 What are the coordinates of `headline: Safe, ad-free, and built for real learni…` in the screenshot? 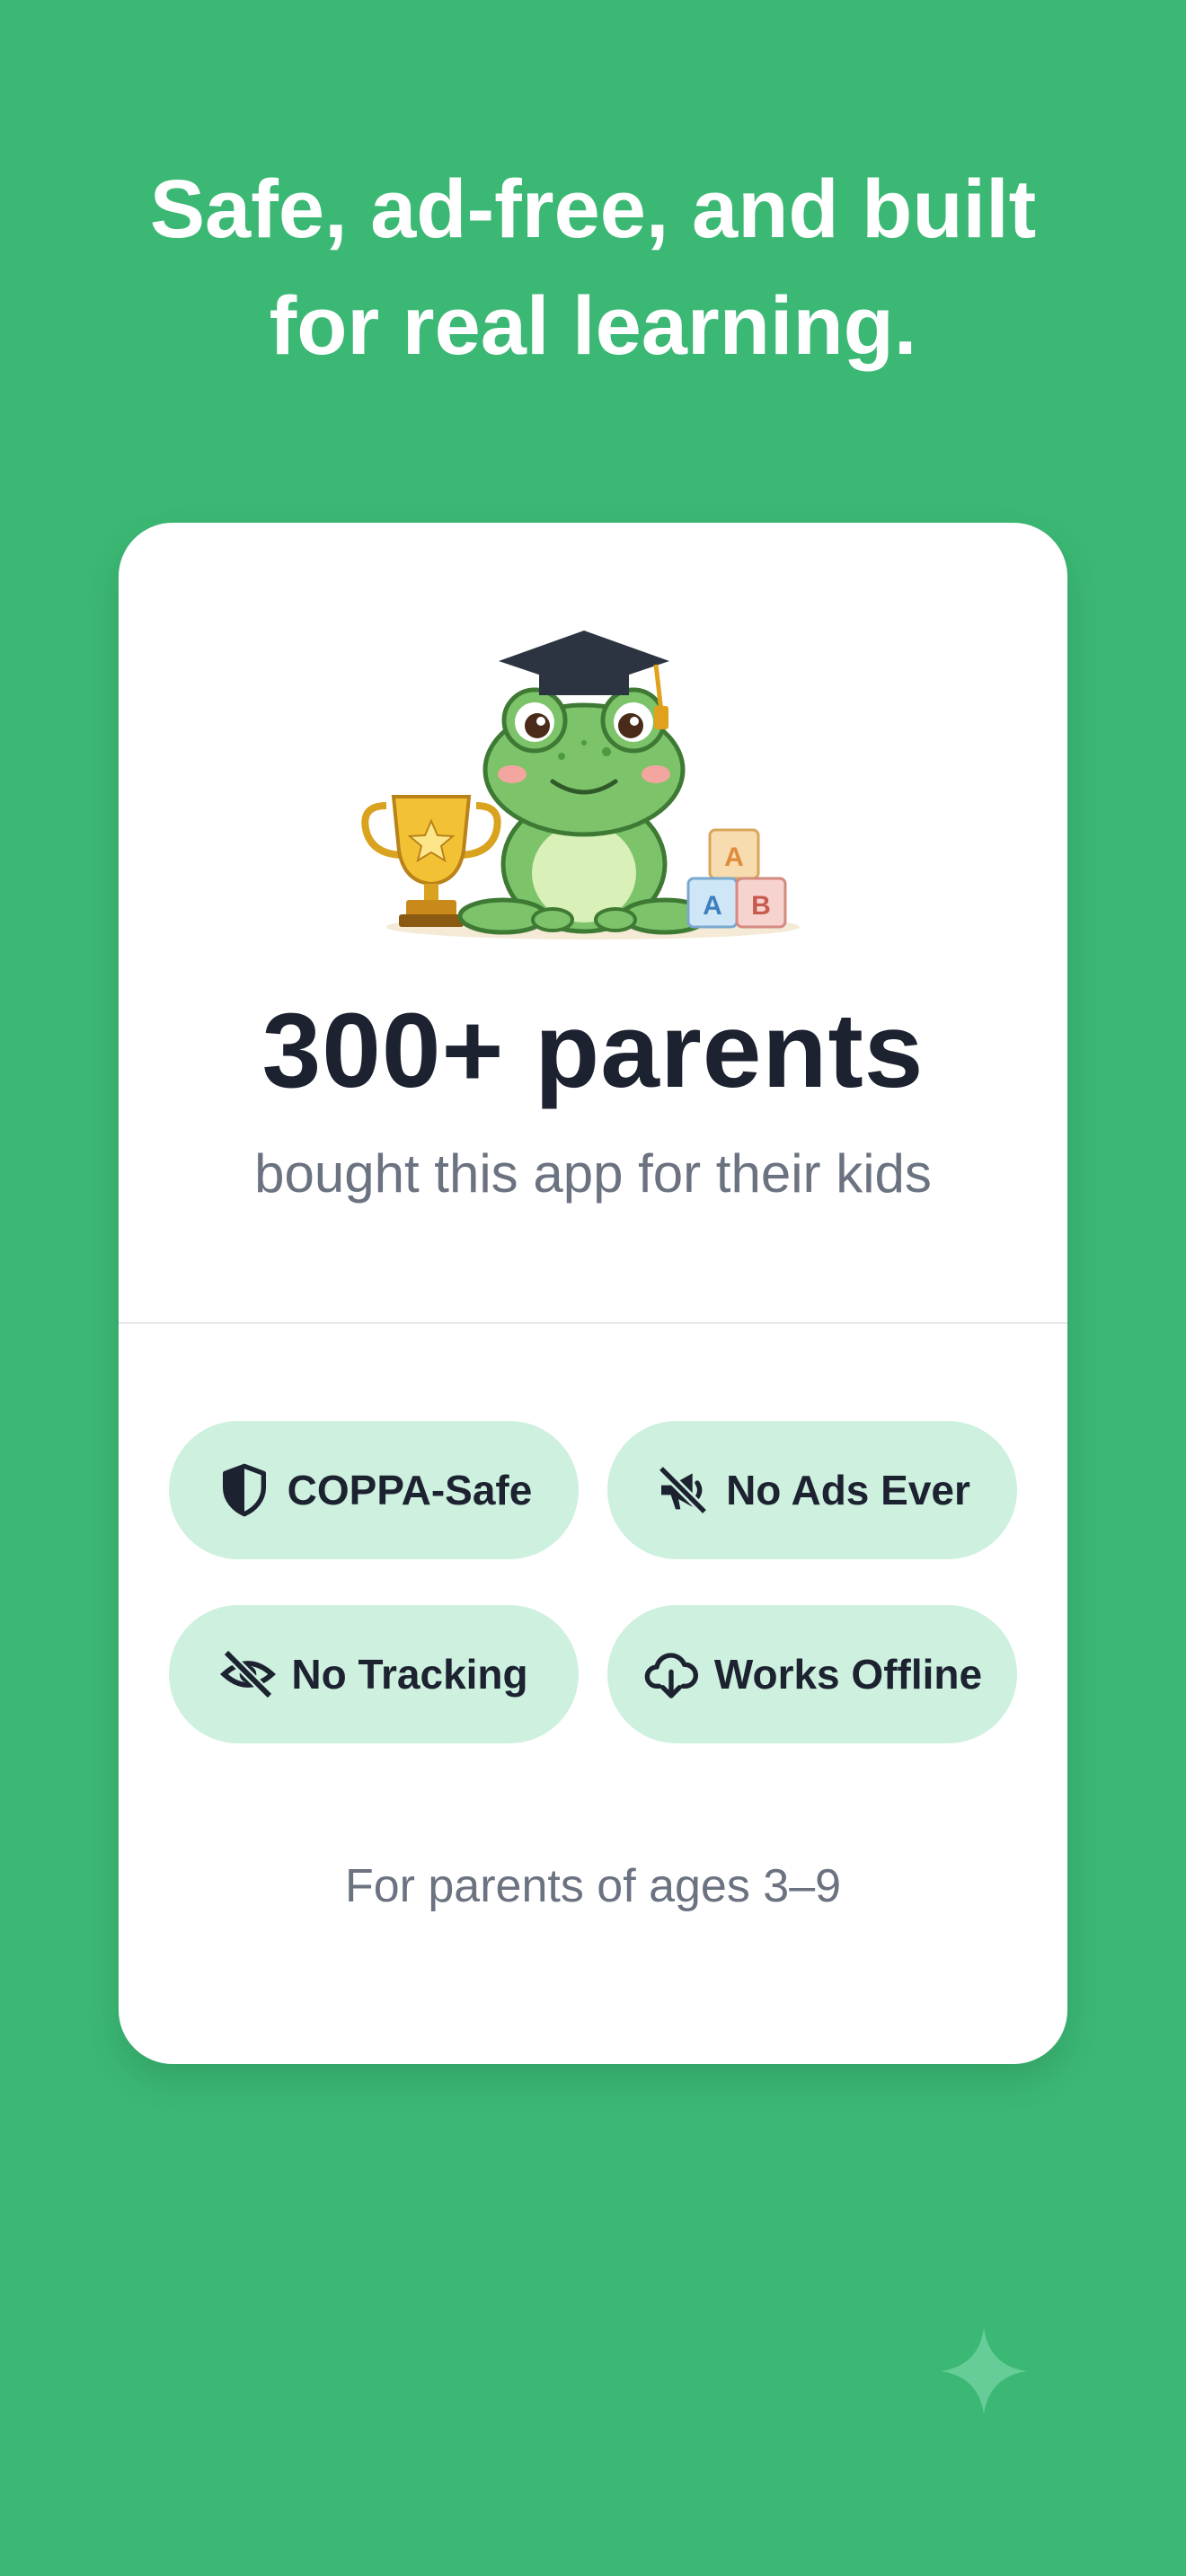 It's located at (593, 267).